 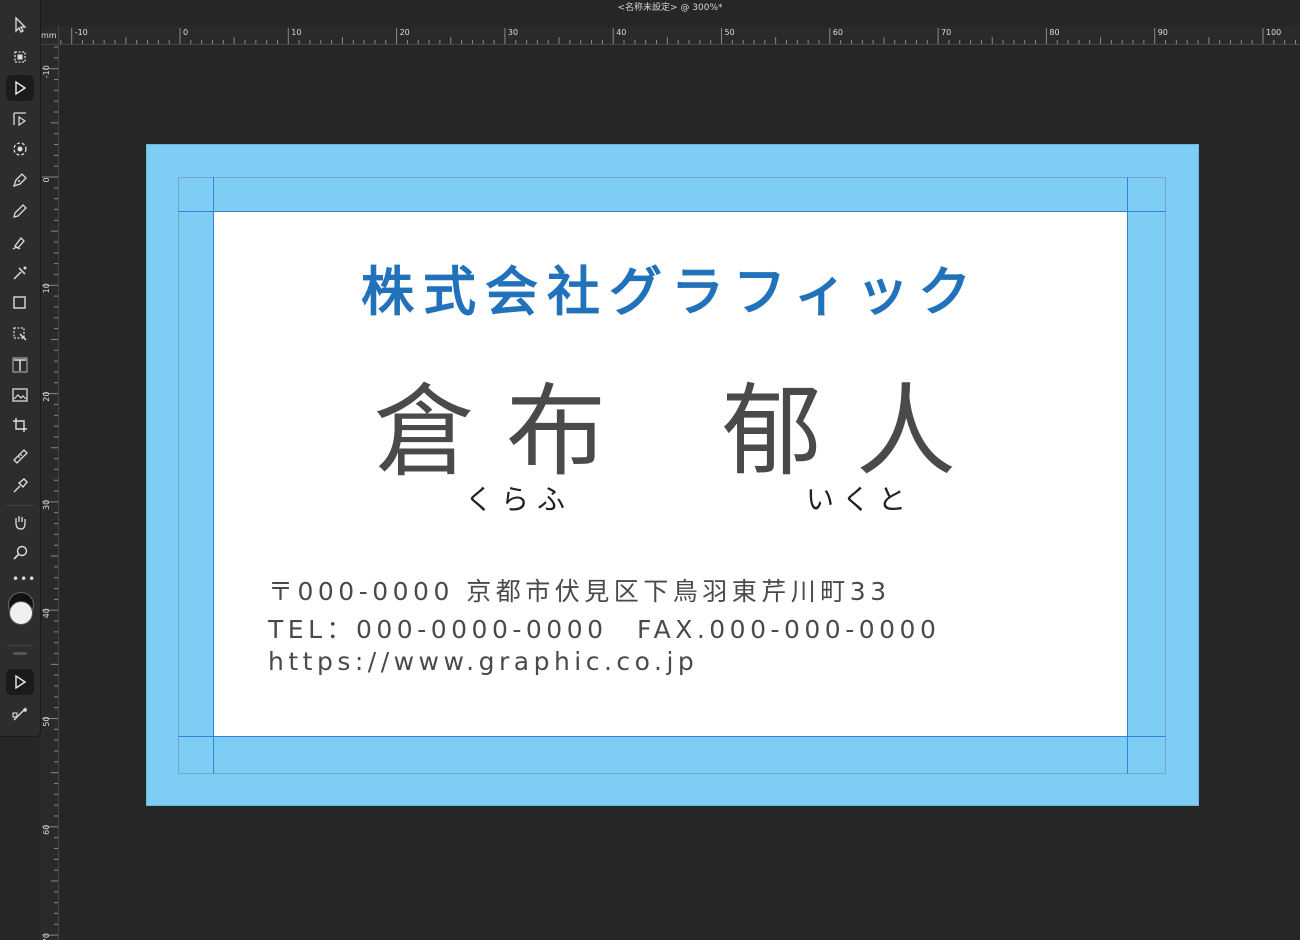 I want to click on pointer-icon, so click(x=21, y=682).